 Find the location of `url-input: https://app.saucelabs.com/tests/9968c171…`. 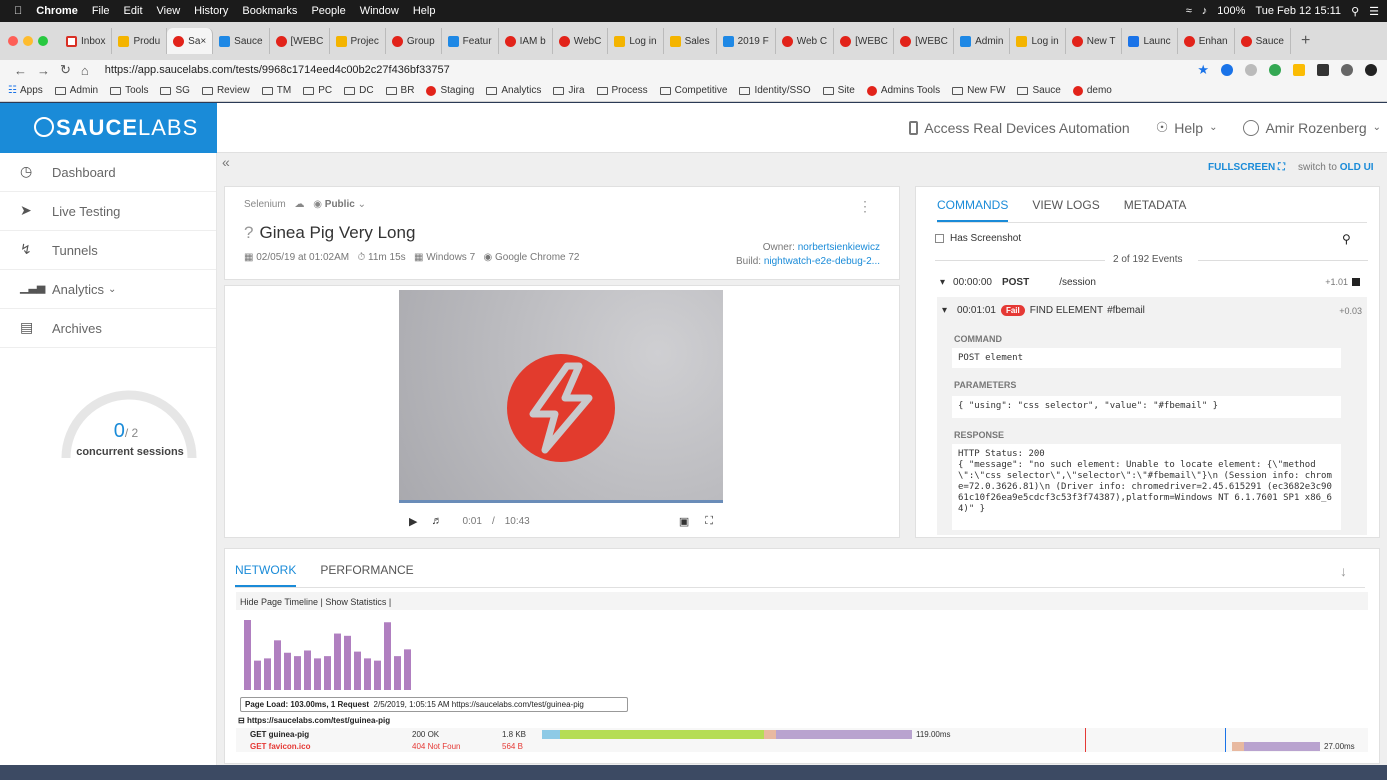

url-input: https://app.saucelabs.com/tests/9968c171… is located at coordinates (277, 70).